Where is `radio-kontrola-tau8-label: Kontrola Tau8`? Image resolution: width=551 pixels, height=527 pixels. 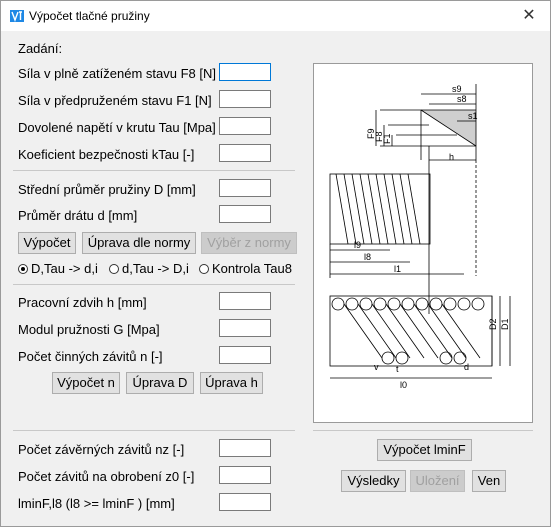 radio-kontrola-tau8-label: Kontrola Tau8 is located at coordinates (252, 268).